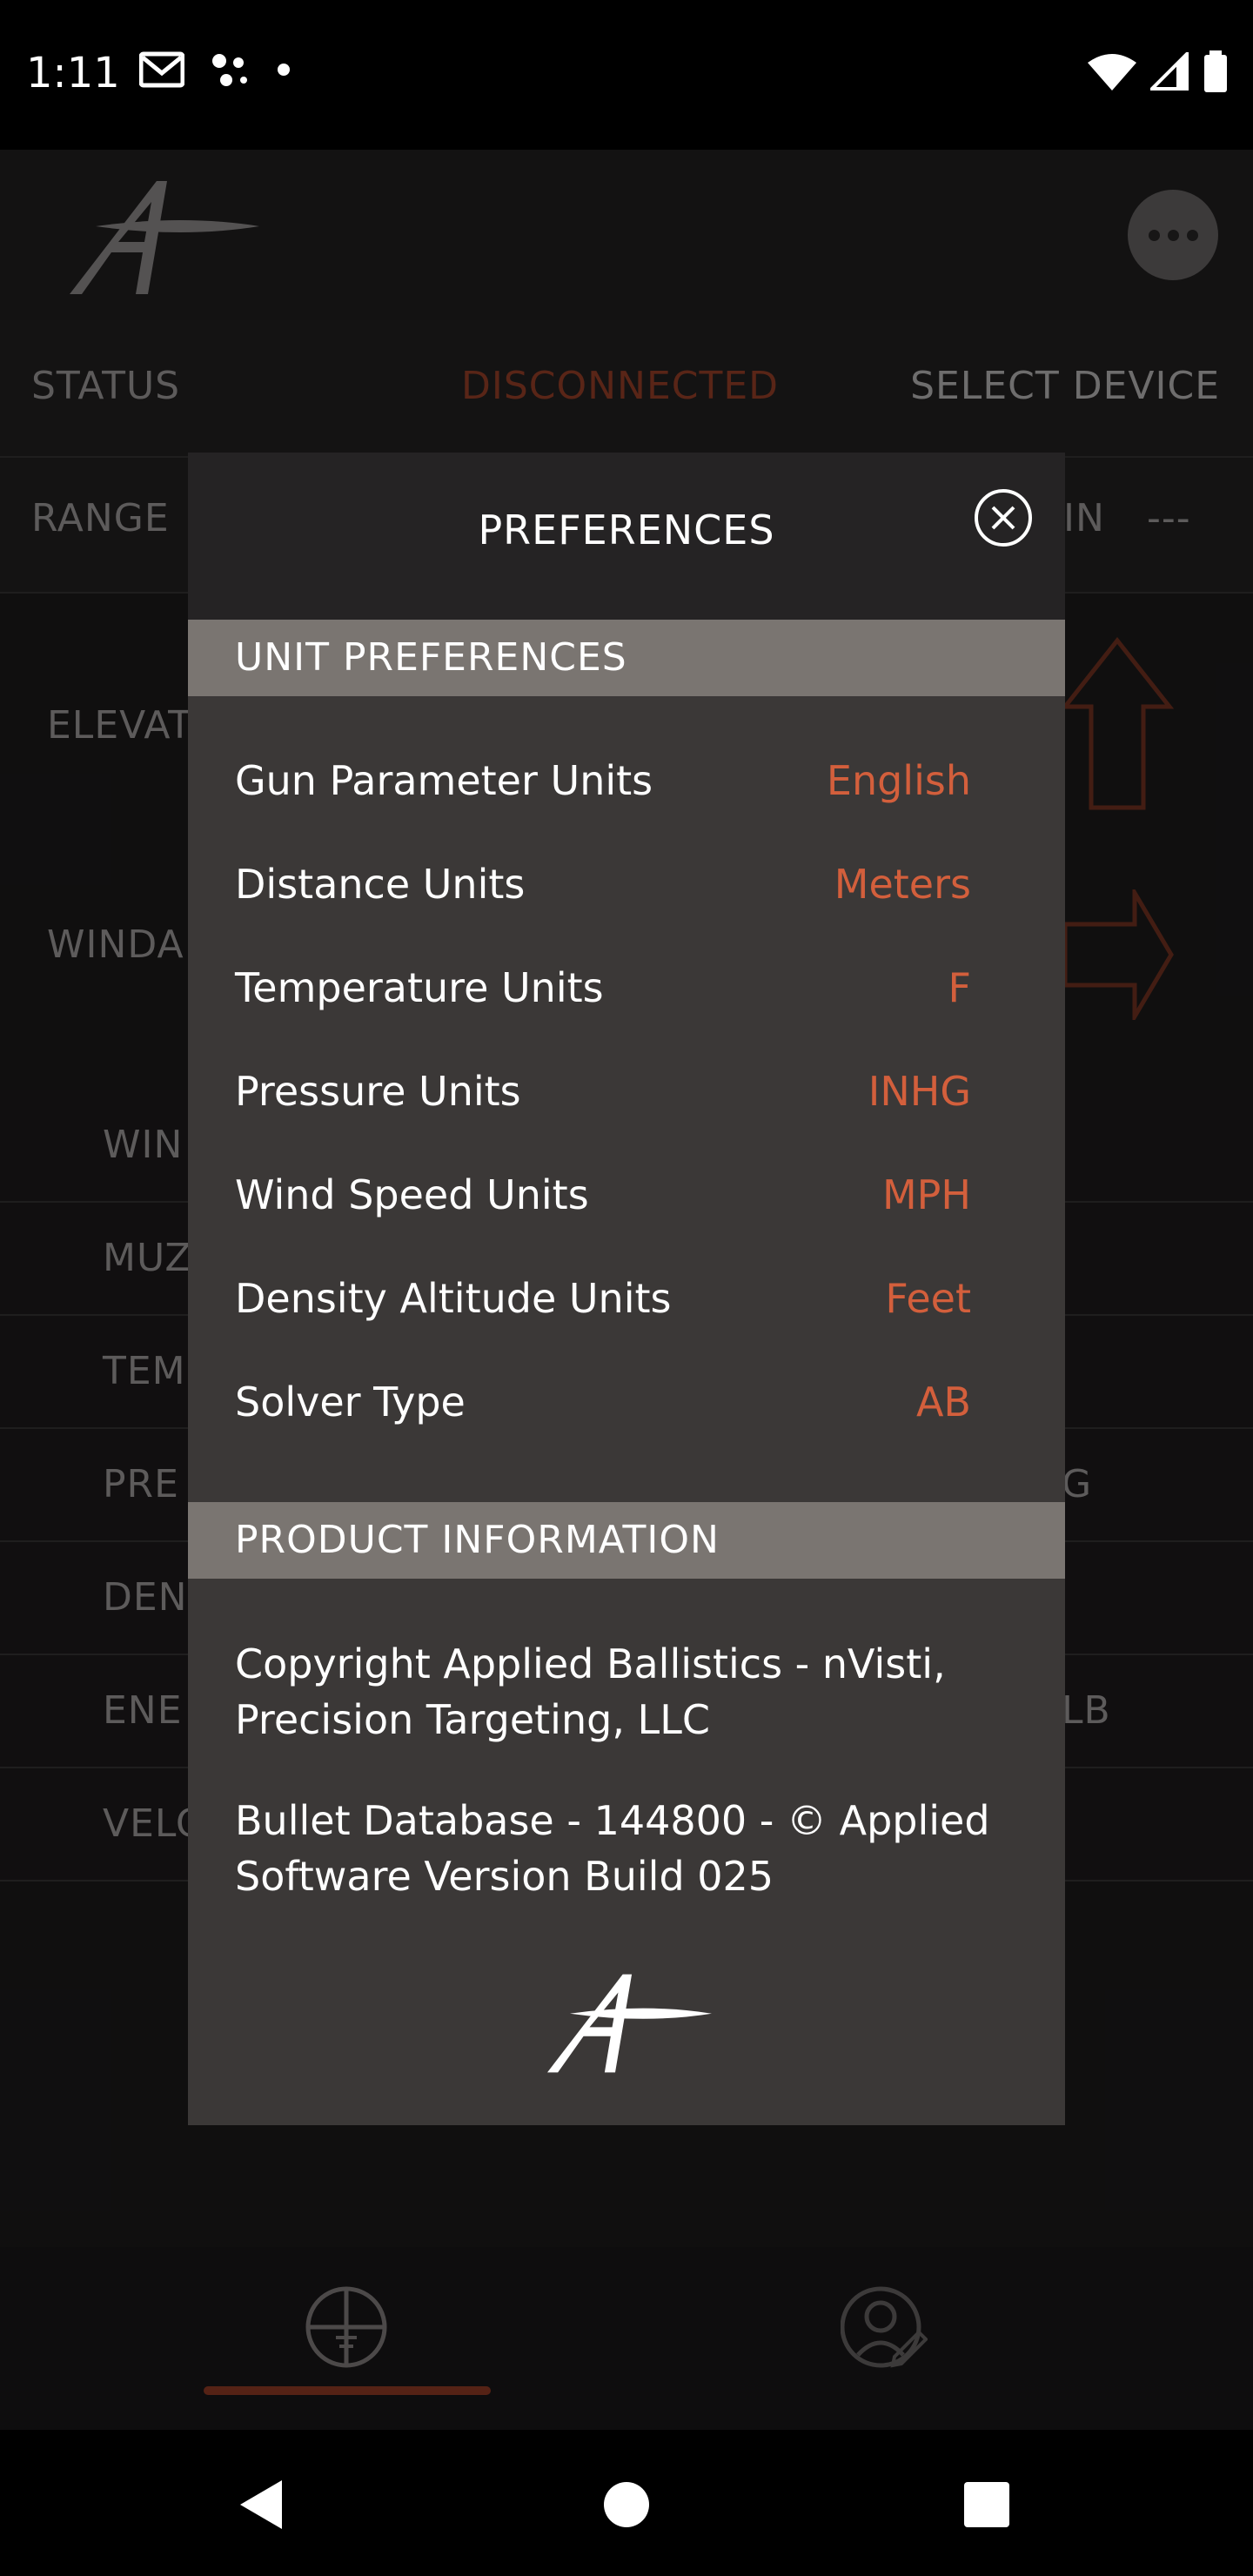 This screenshot has height=2576, width=1253. What do you see at coordinates (1215, 71) in the screenshot?
I see `battery-icon` at bounding box center [1215, 71].